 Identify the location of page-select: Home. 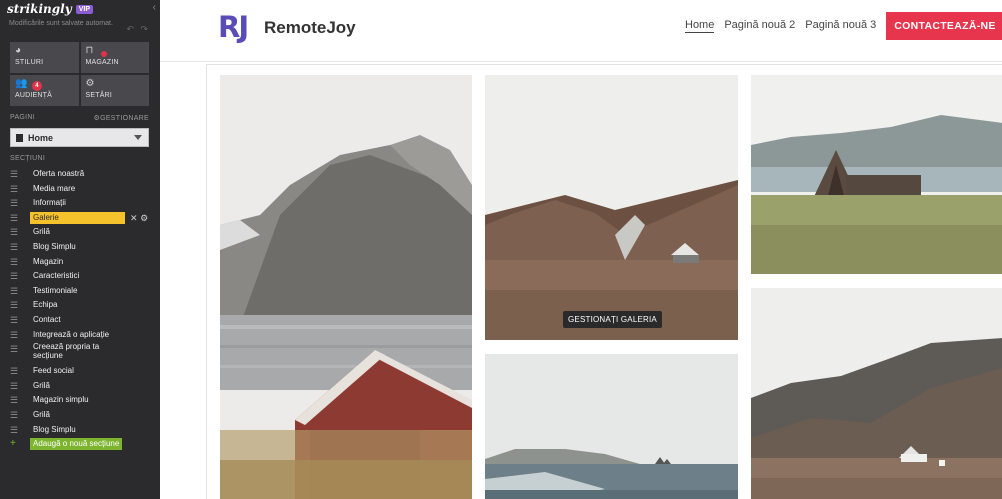
(79, 137).